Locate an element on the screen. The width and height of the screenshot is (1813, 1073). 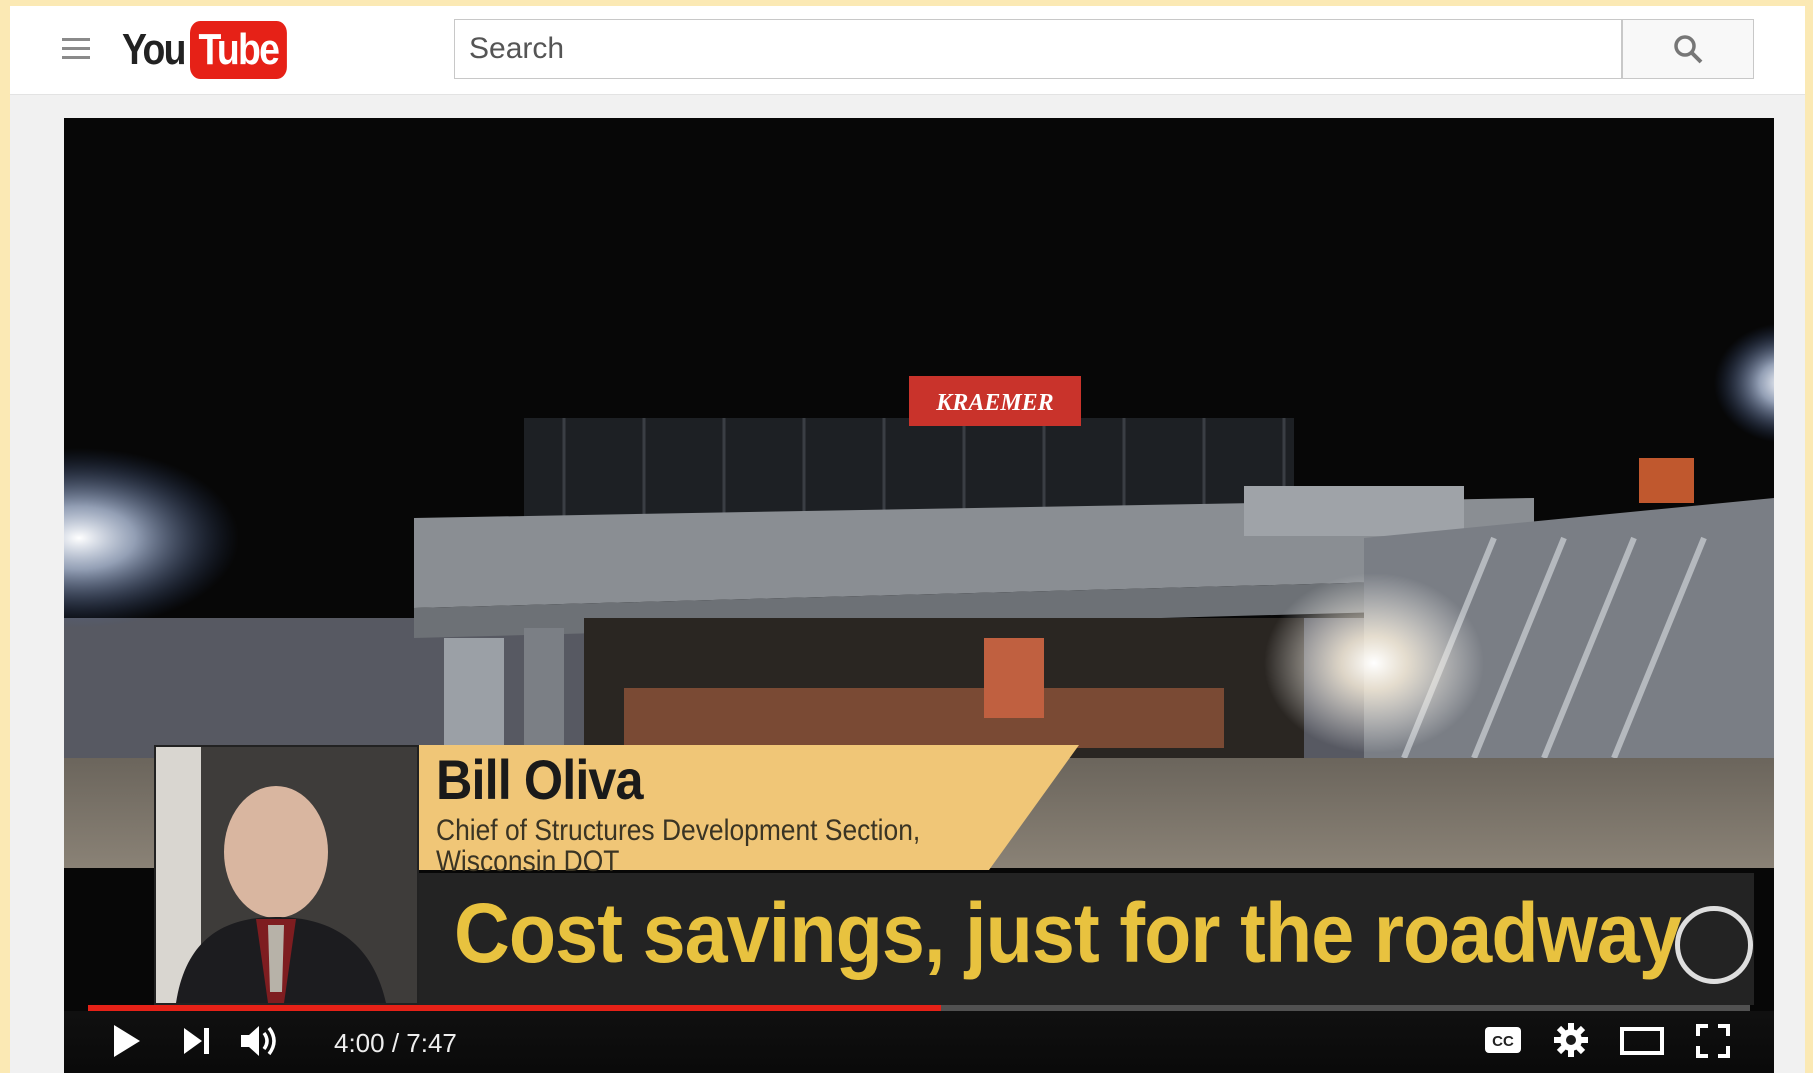
speaker-name: Bill Oliva is located at coordinates (540, 779).